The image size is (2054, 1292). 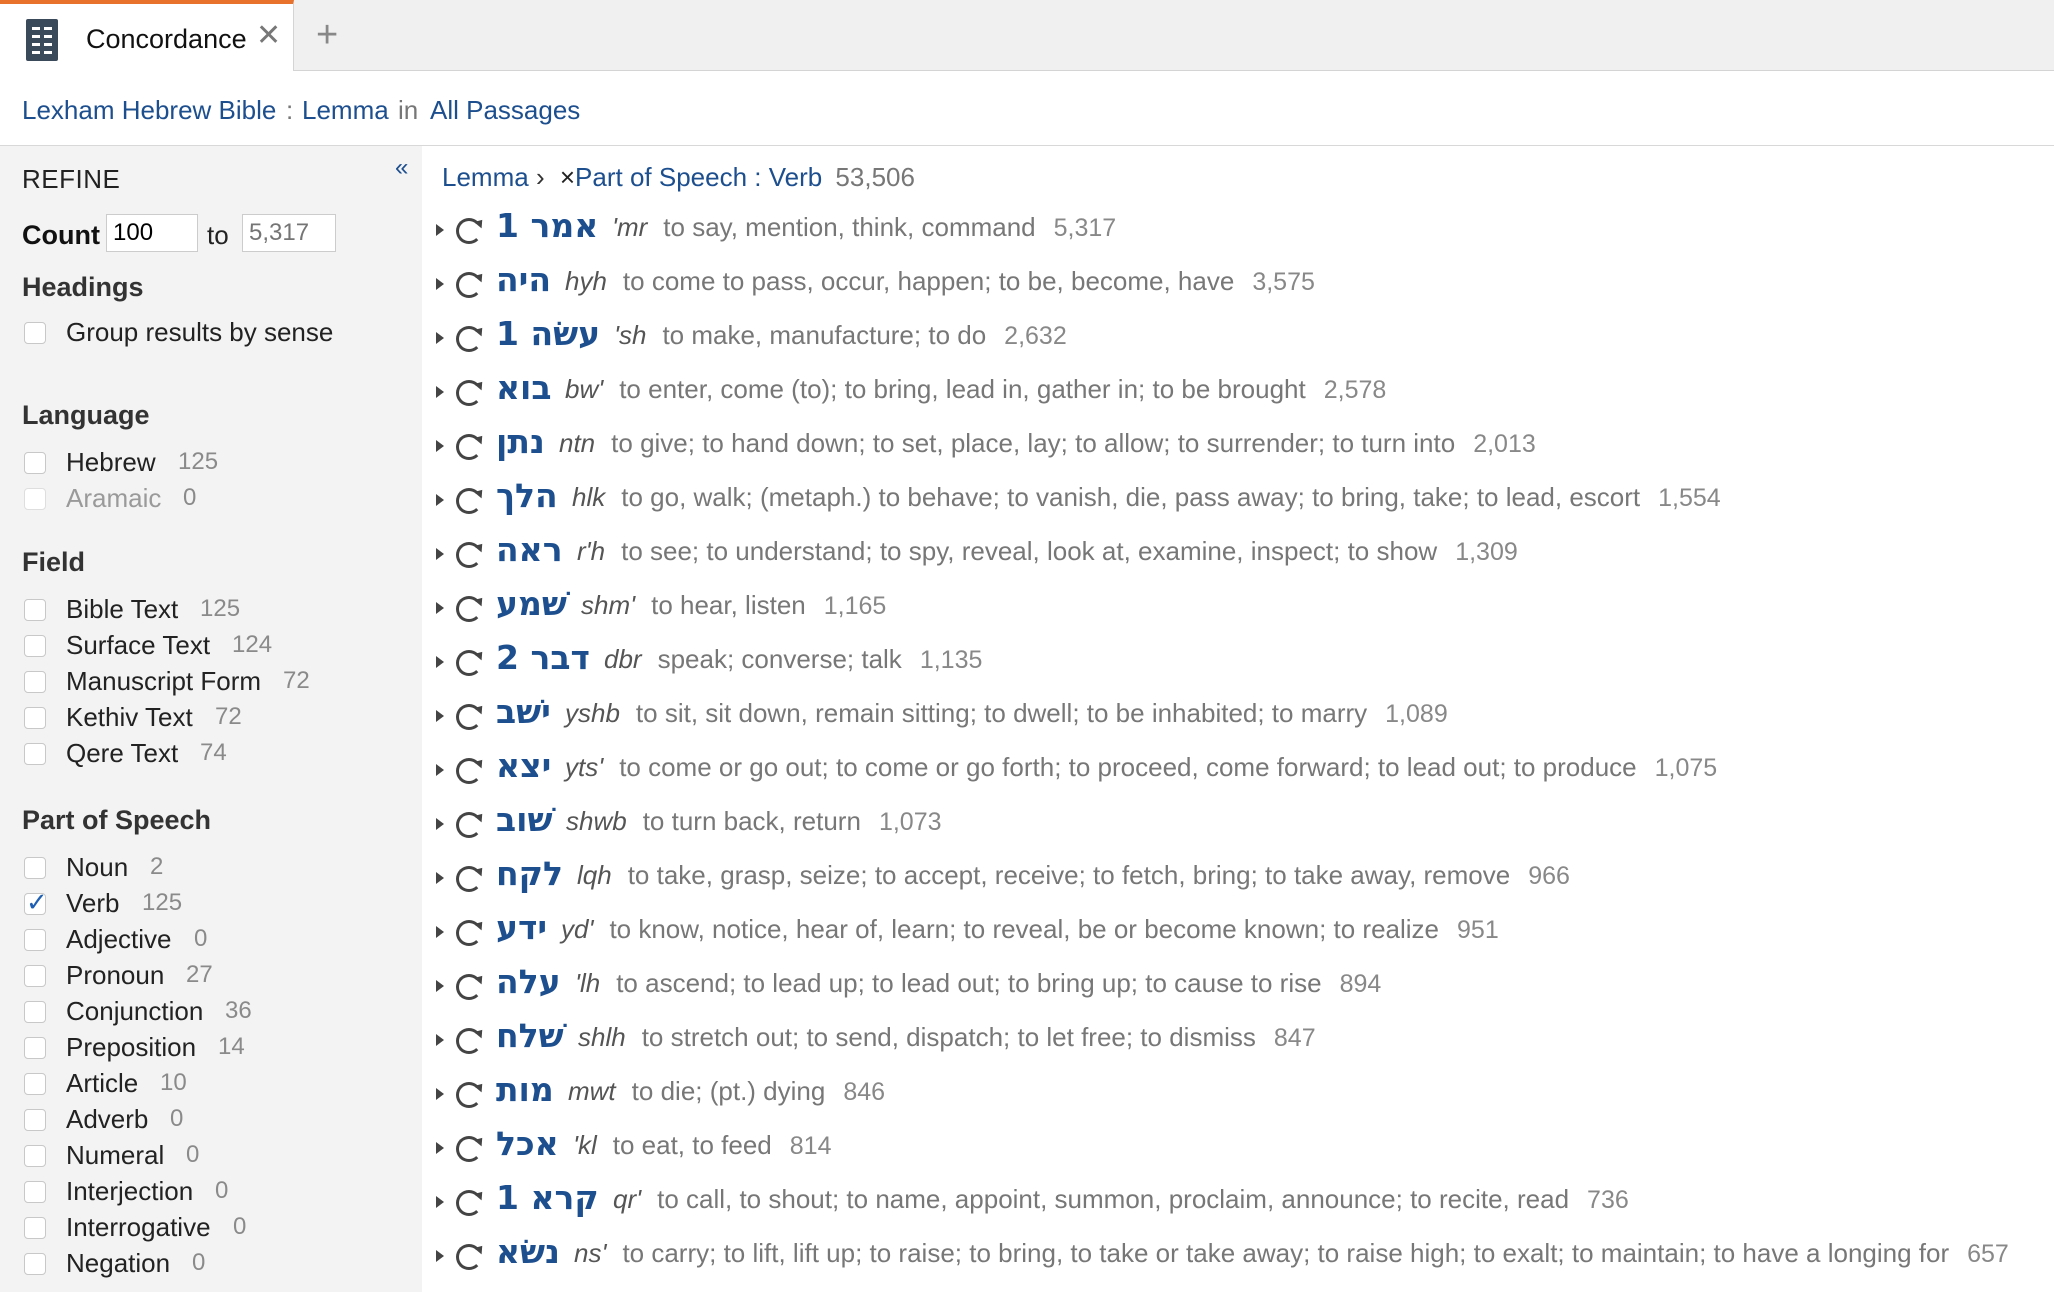 What do you see at coordinates (547, 1197) in the screenshot?
I see `lemma-hebrew: קרא 1` at bounding box center [547, 1197].